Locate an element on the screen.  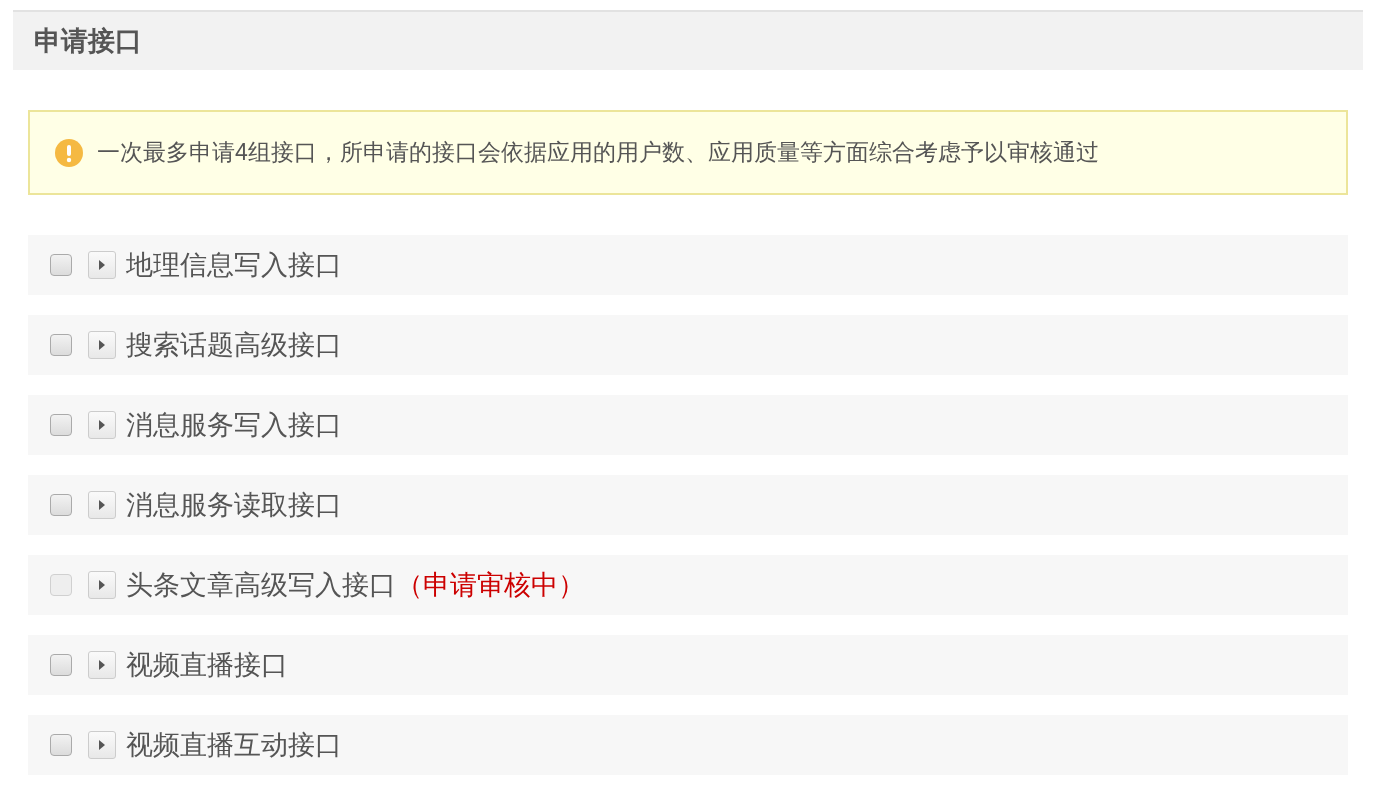
interface-name: 地理信息写入接口 is located at coordinates (234, 265).